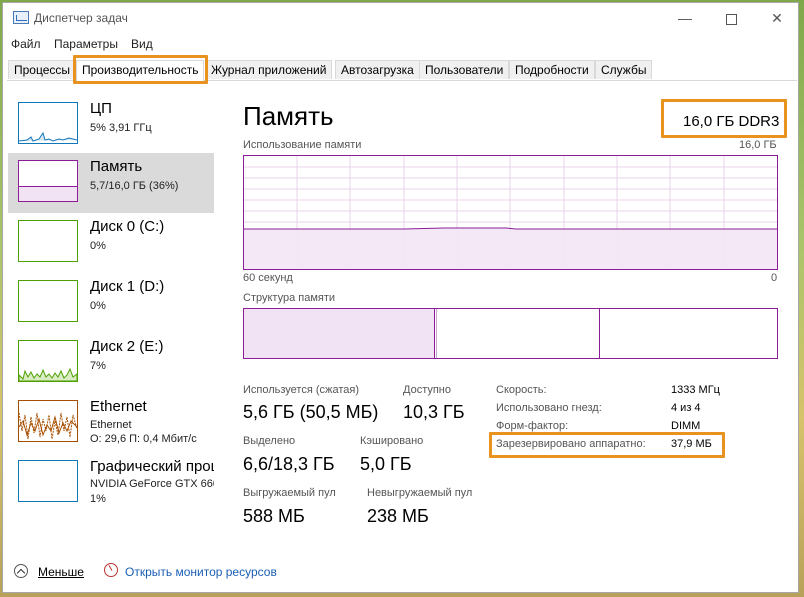  I want to click on memory-usage-graph, so click(510, 212).